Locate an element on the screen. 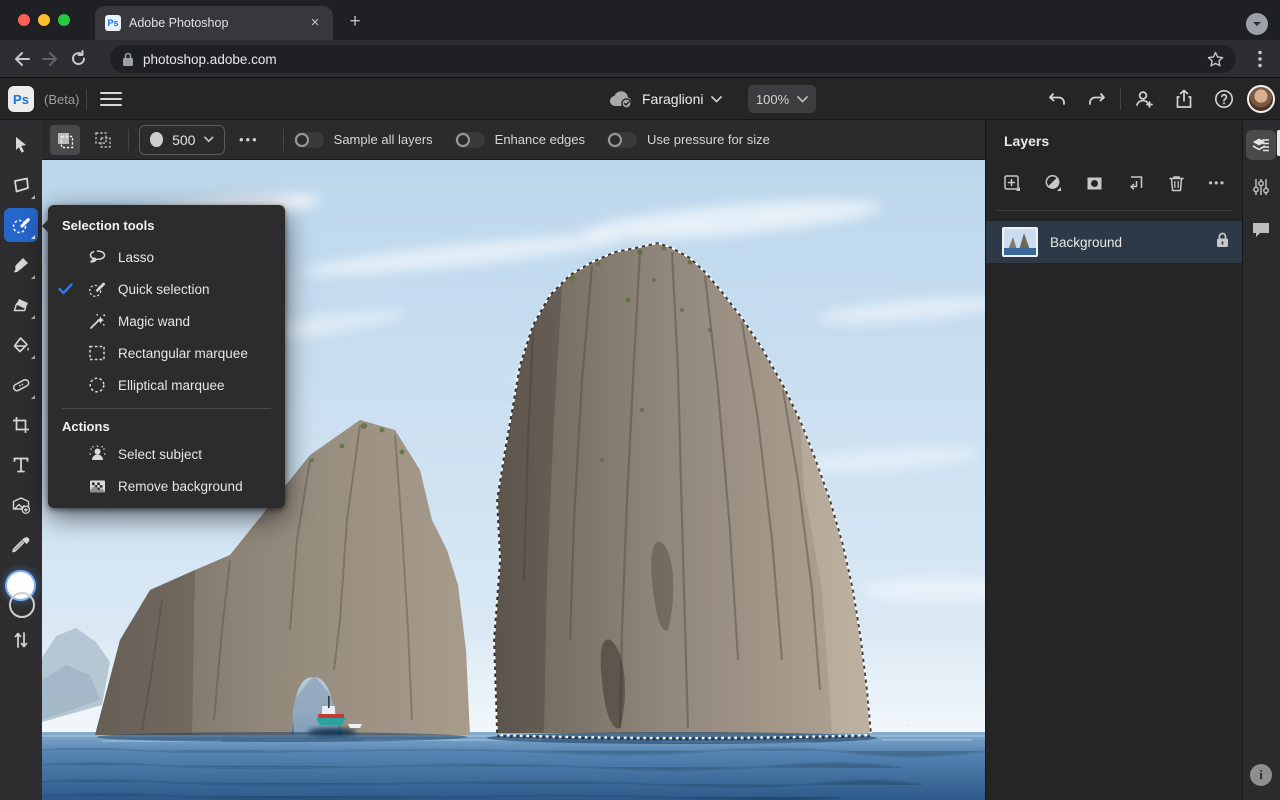  menu-item-label: Magic wand is located at coordinates (154, 321).